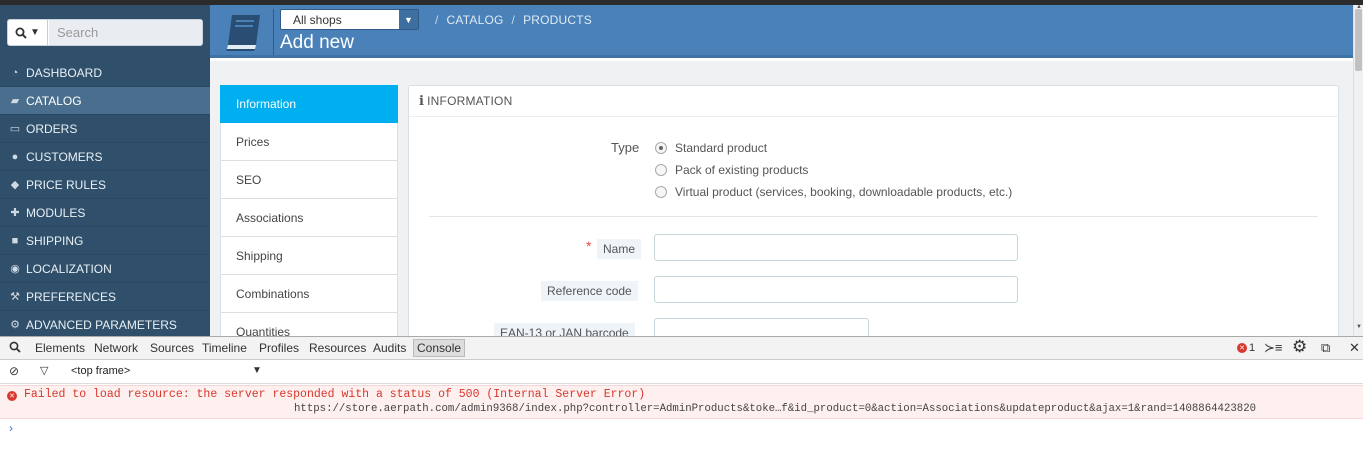 The height and width of the screenshot is (463, 1363). What do you see at coordinates (619, 249) in the screenshot?
I see `name-label: Name` at bounding box center [619, 249].